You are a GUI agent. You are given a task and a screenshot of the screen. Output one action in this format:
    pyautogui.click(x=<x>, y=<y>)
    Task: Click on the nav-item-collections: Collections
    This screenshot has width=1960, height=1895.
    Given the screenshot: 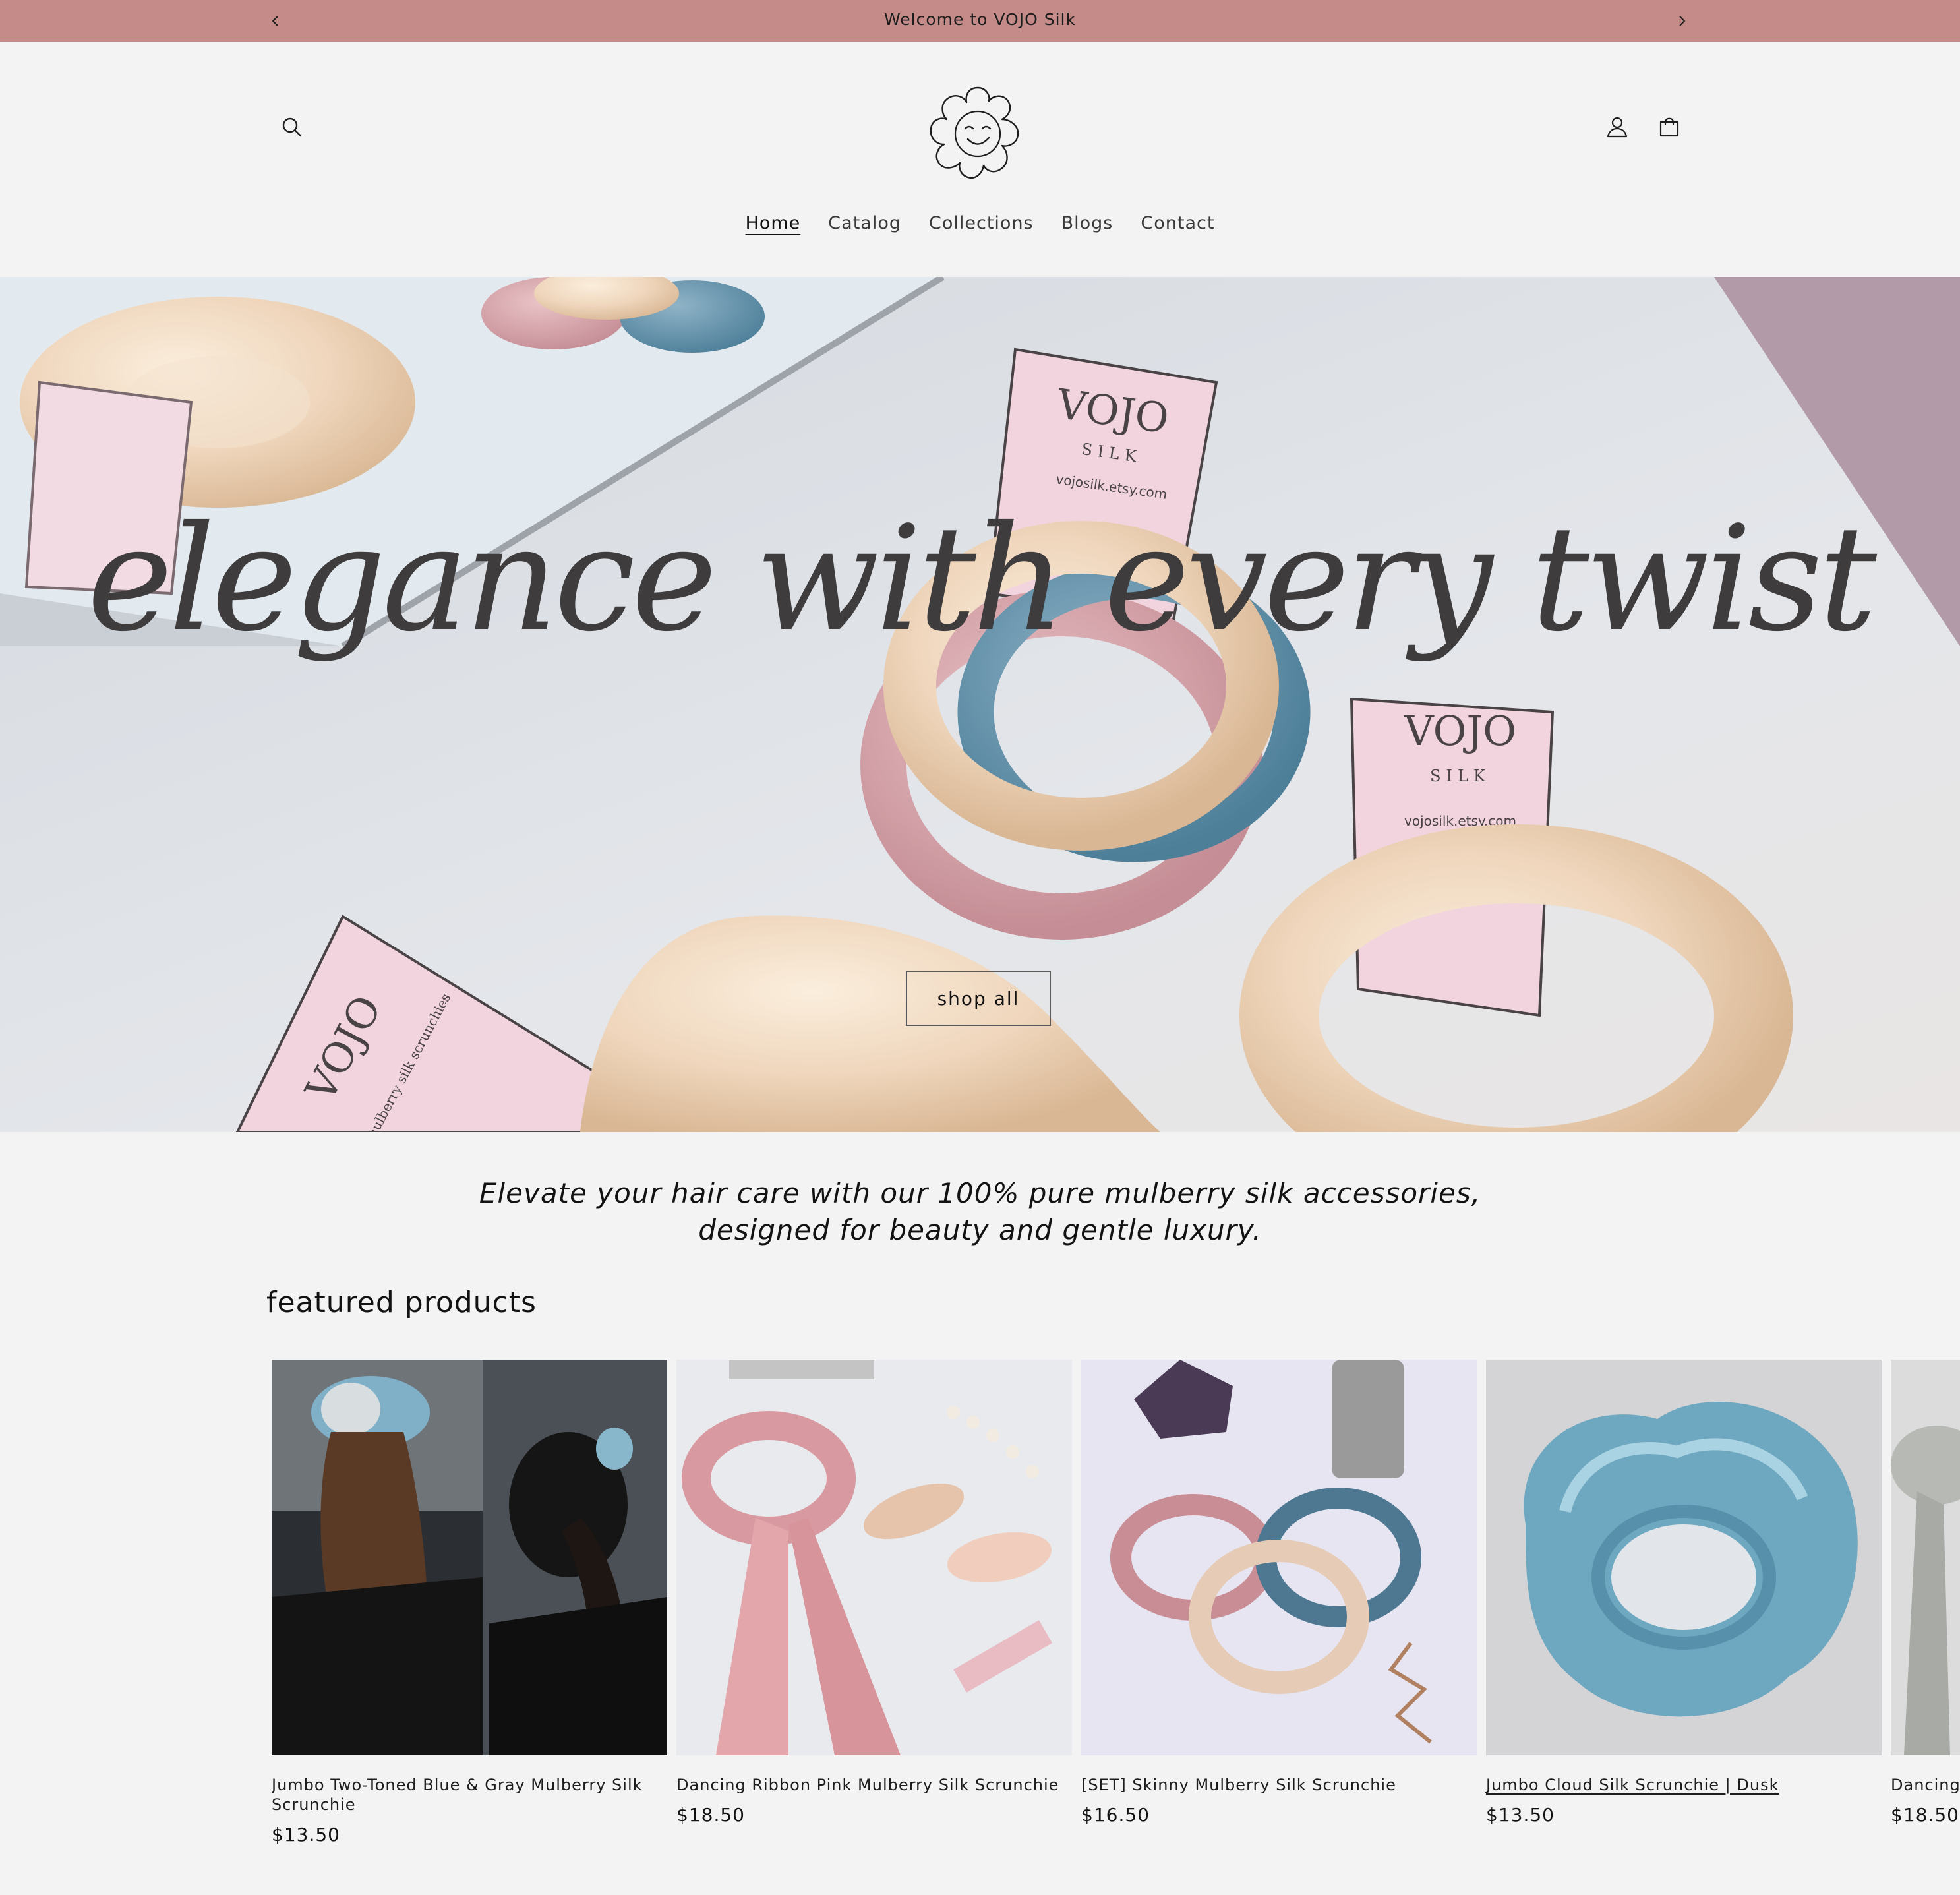 What is the action you would take?
    pyautogui.click(x=981, y=223)
    